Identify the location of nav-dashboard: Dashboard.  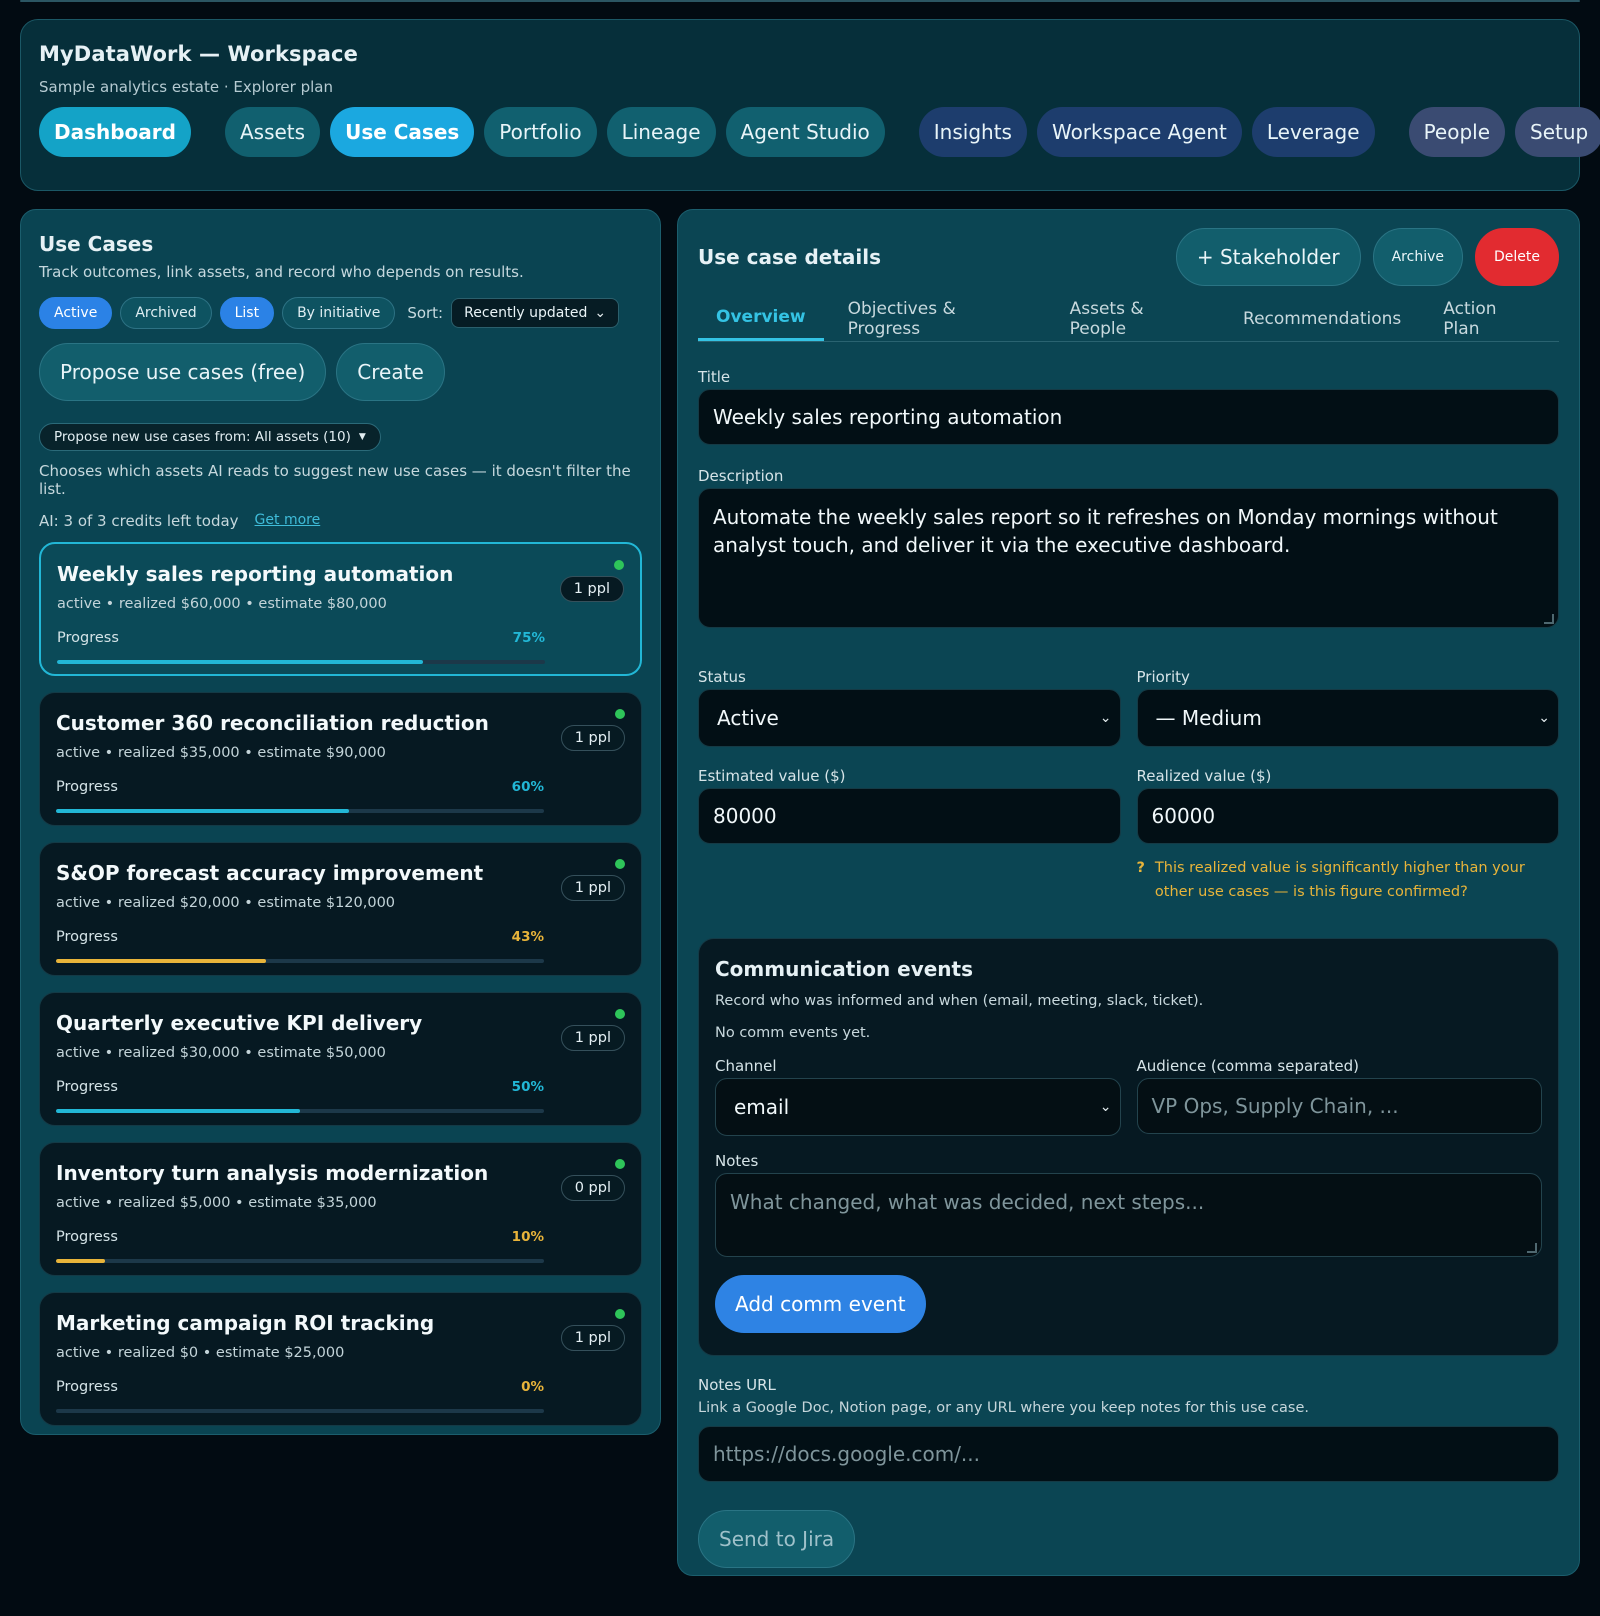
(115, 132).